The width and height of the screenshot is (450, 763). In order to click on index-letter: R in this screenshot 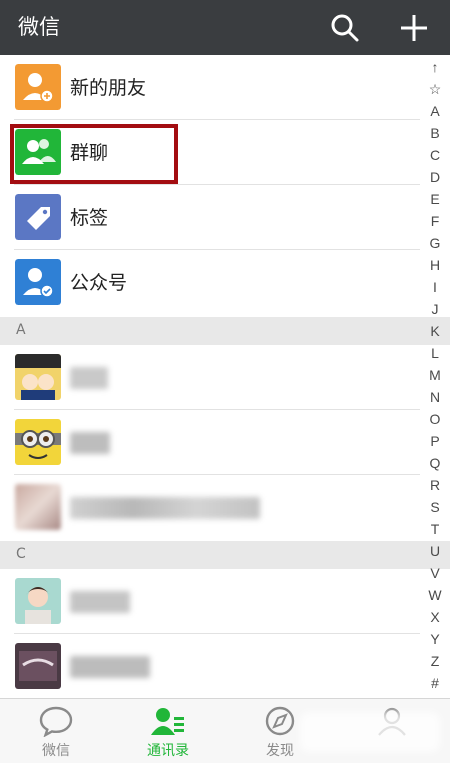, I will do `click(435, 485)`.